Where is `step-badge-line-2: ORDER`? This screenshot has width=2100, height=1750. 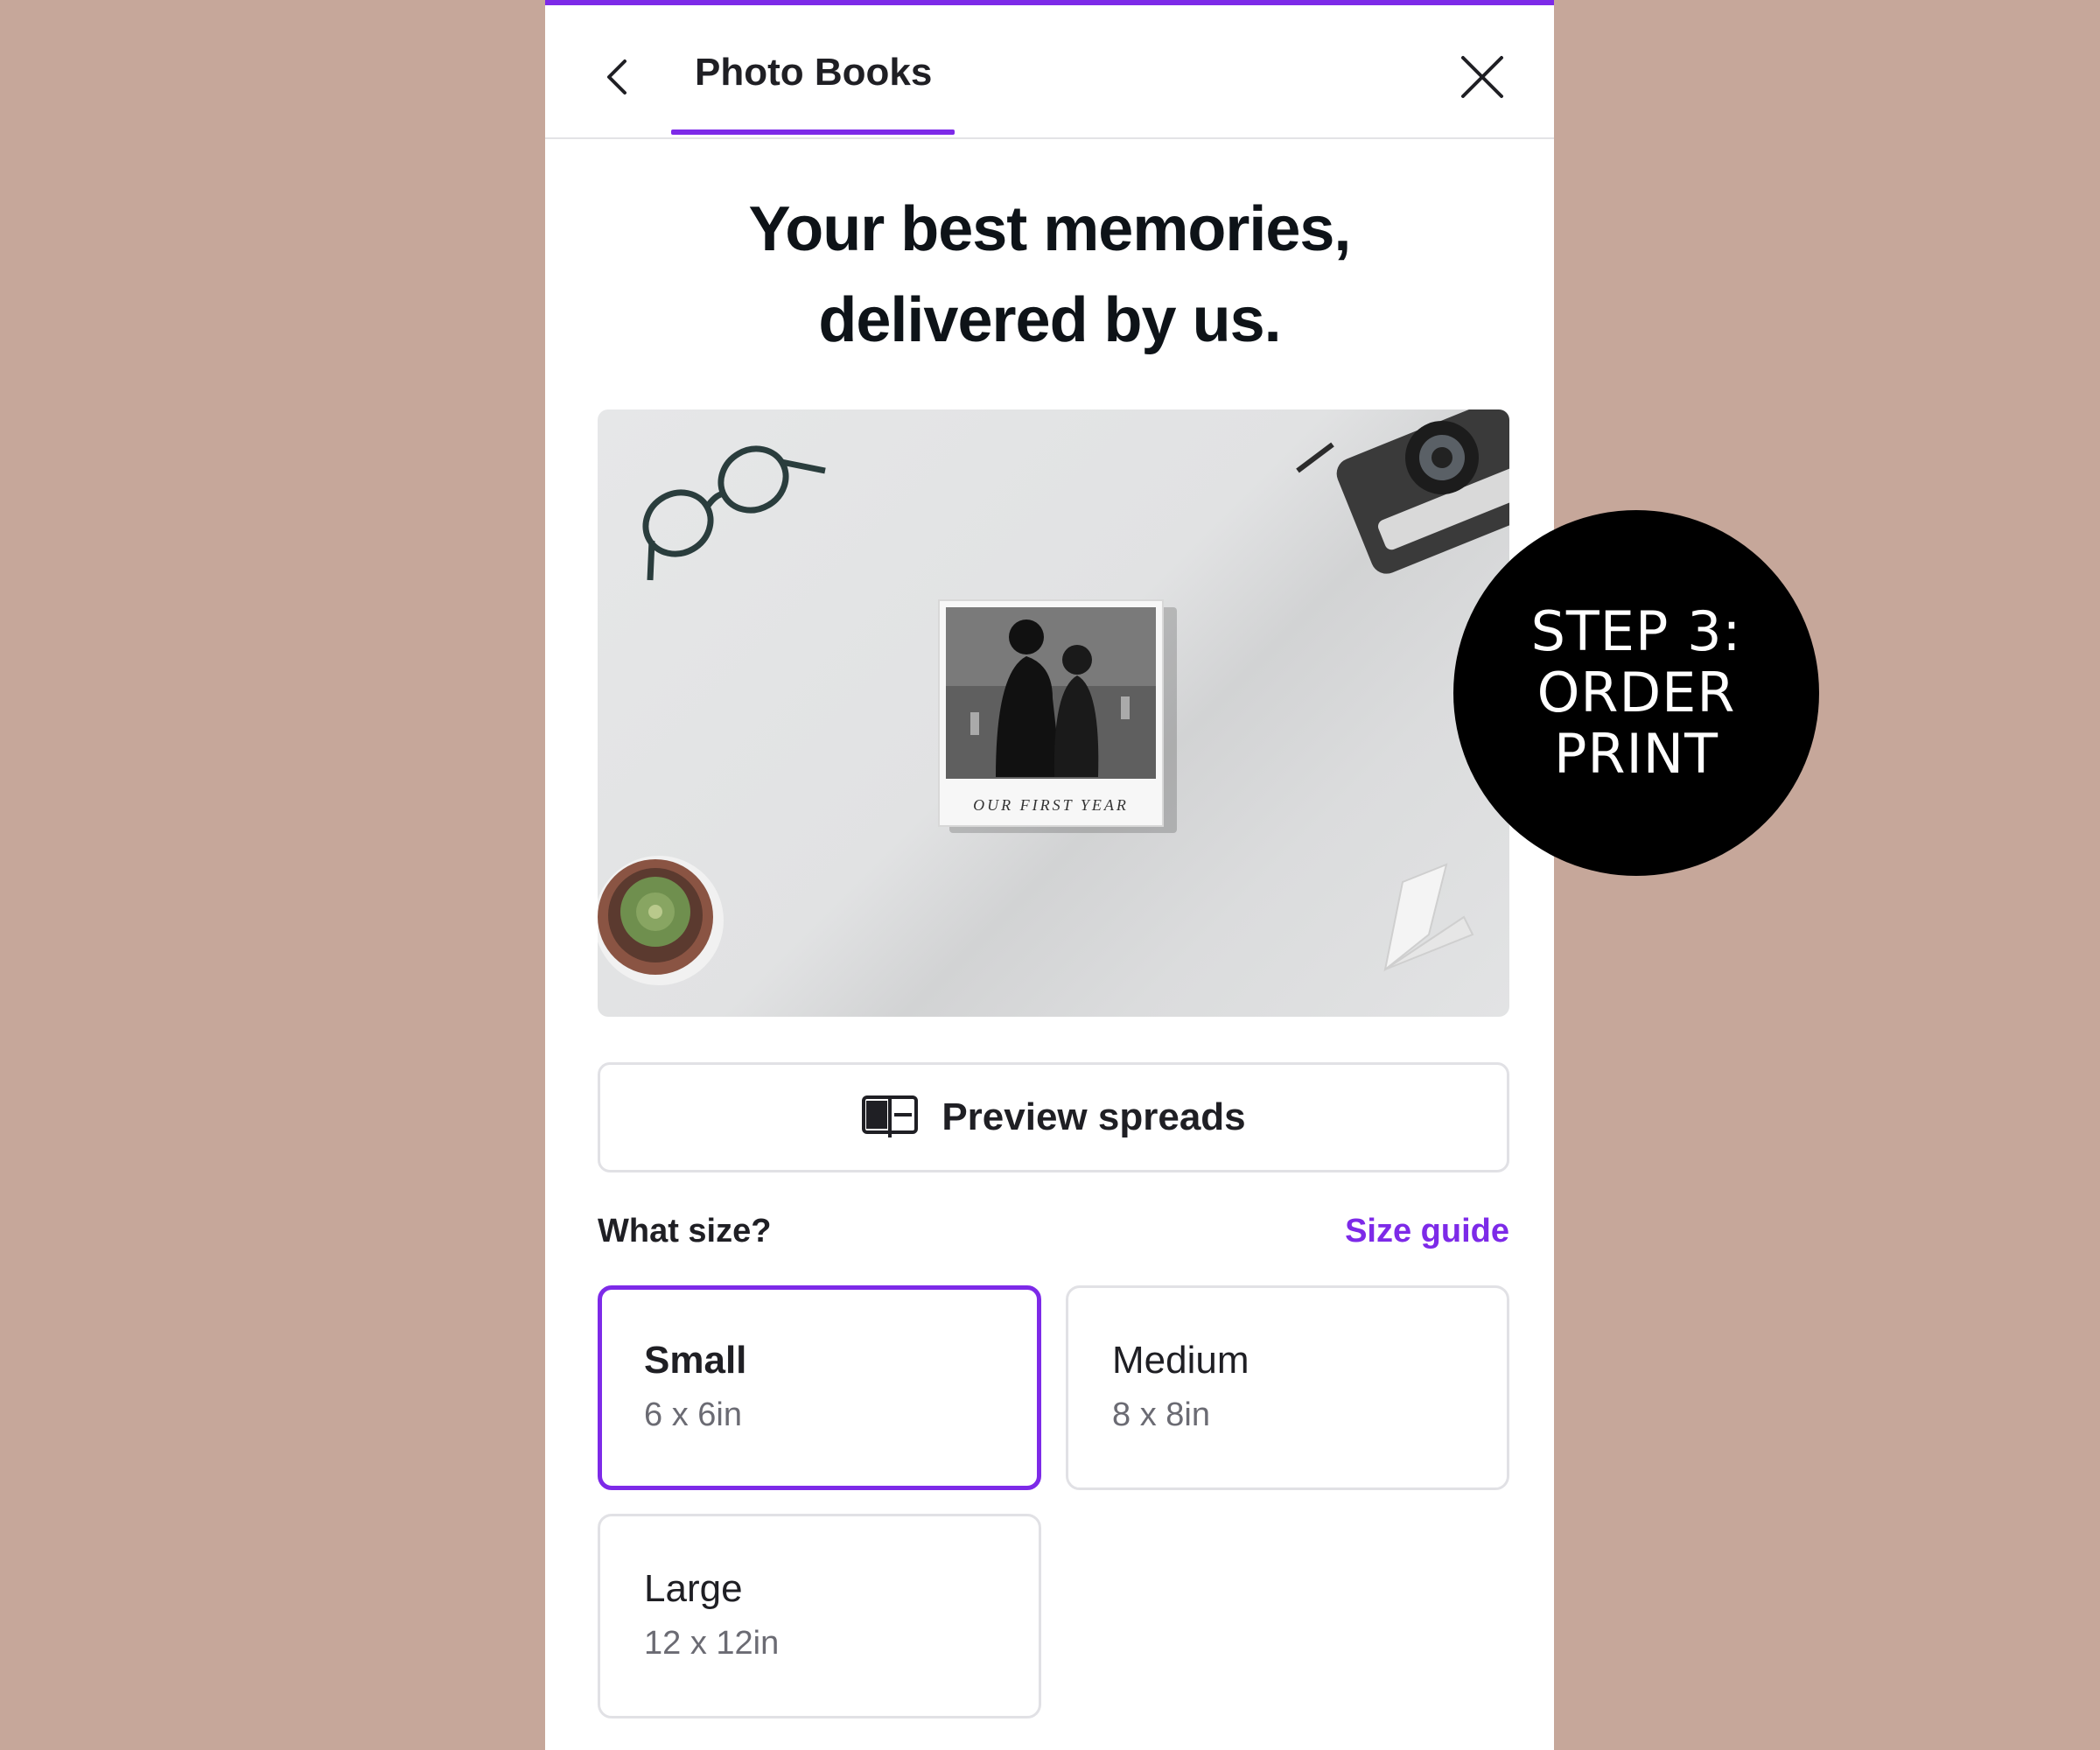 step-badge-line-2: ORDER is located at coordinates (1636, 692).